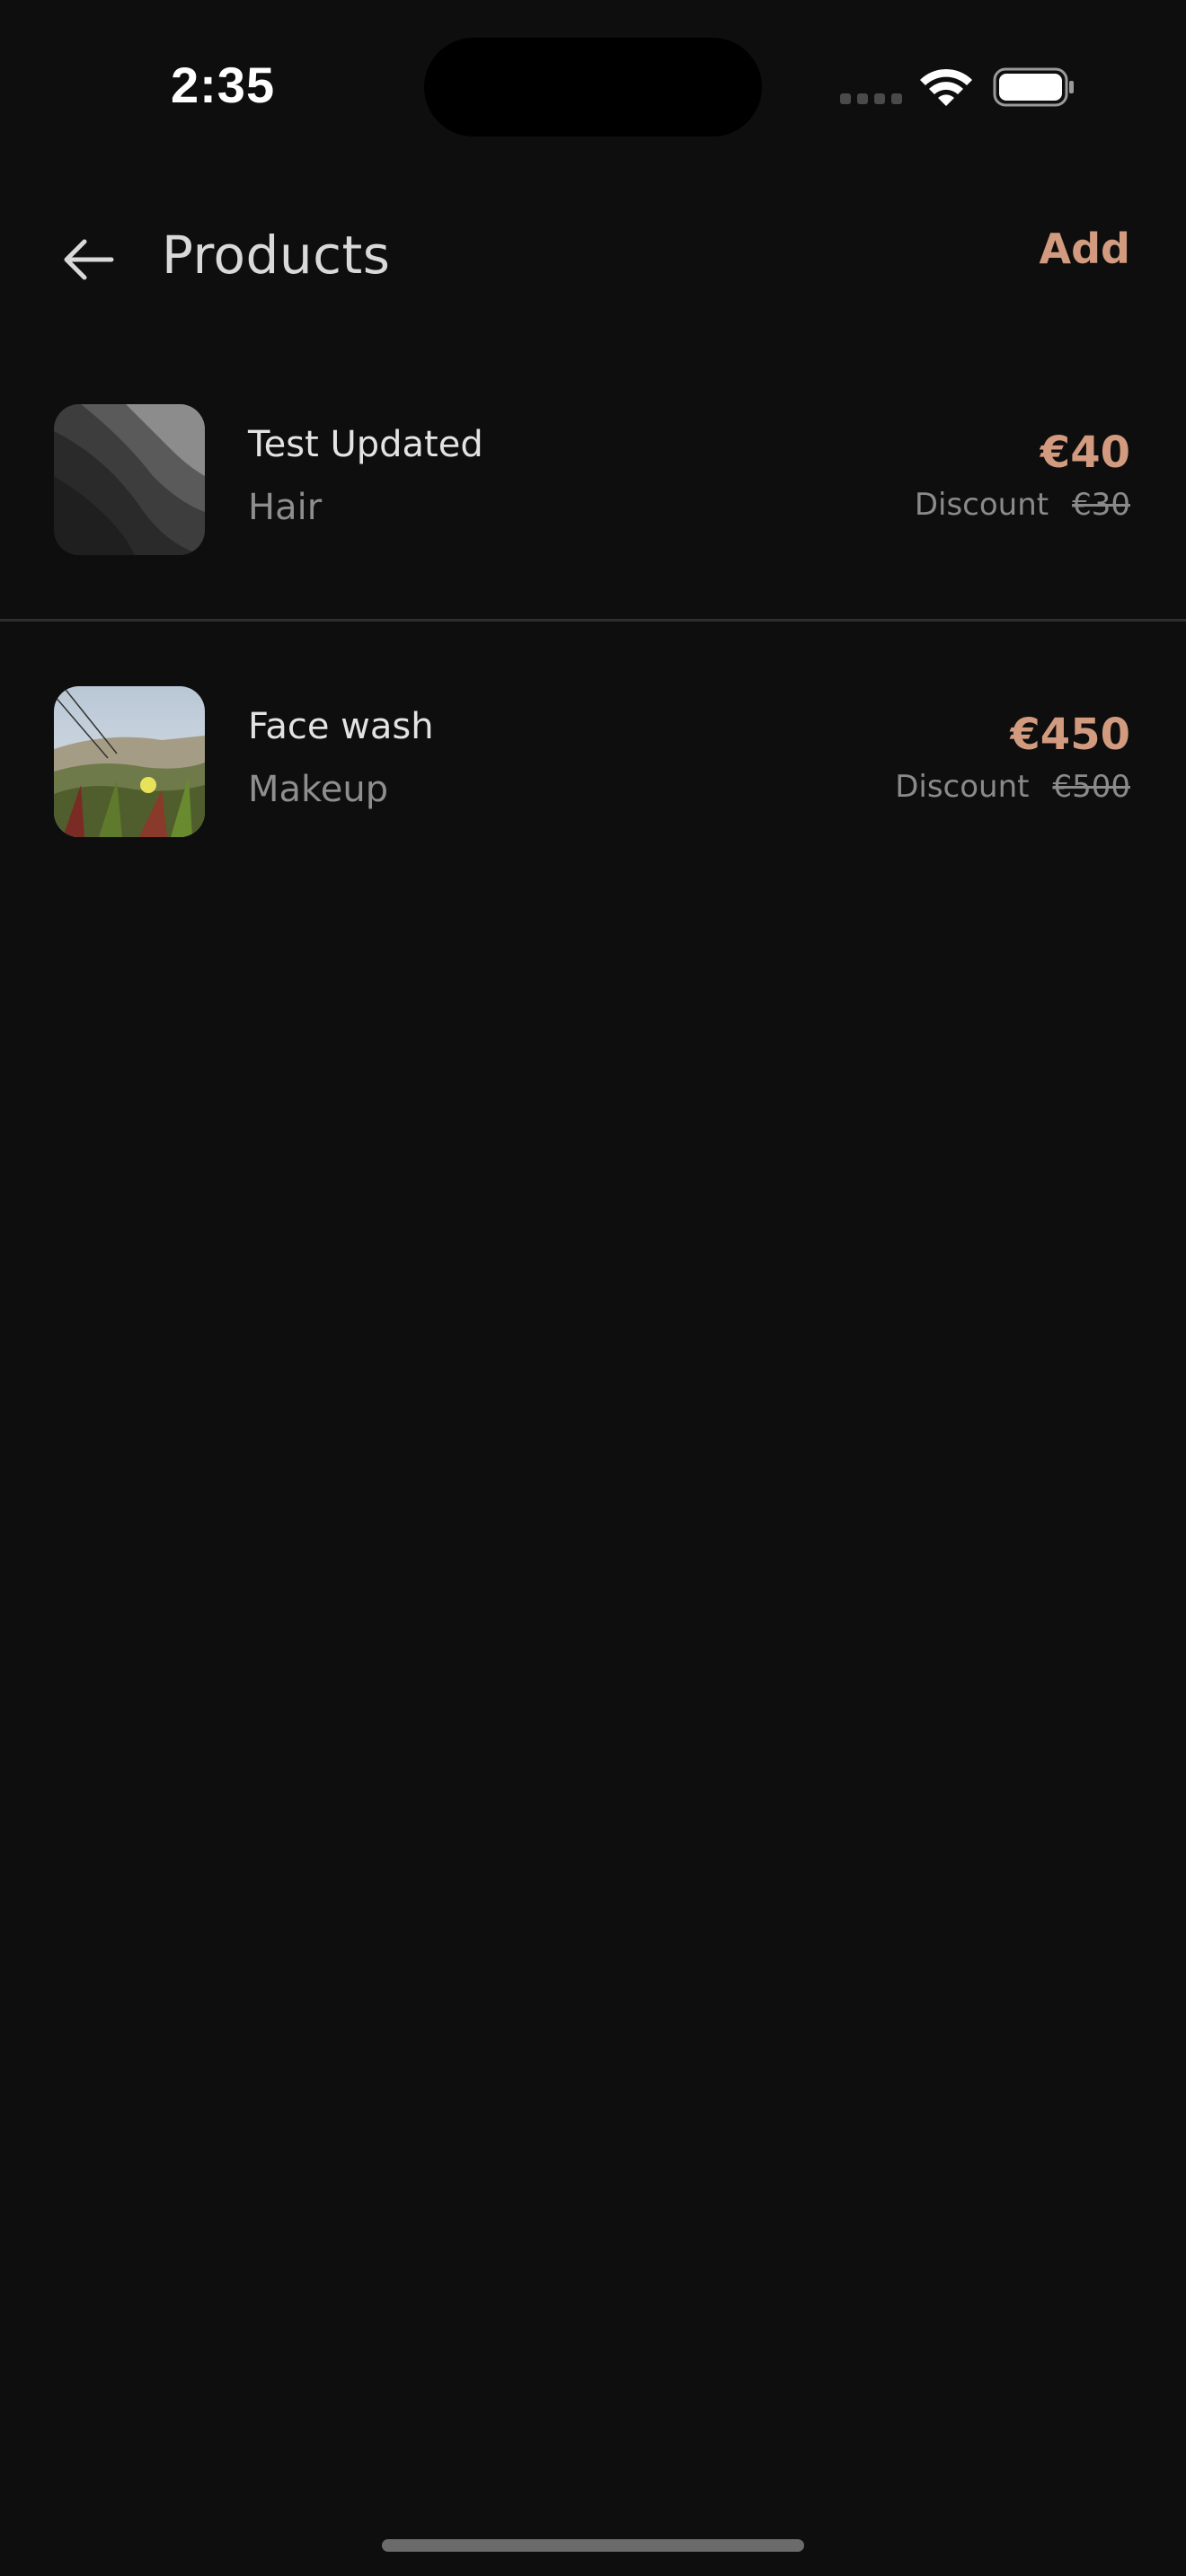 This screenshot has width=1186, height=2576. What do you see at coordinates (1091, 787) in the screenshot?
I see `original-price: €500` at bounding box center [1091, 787].